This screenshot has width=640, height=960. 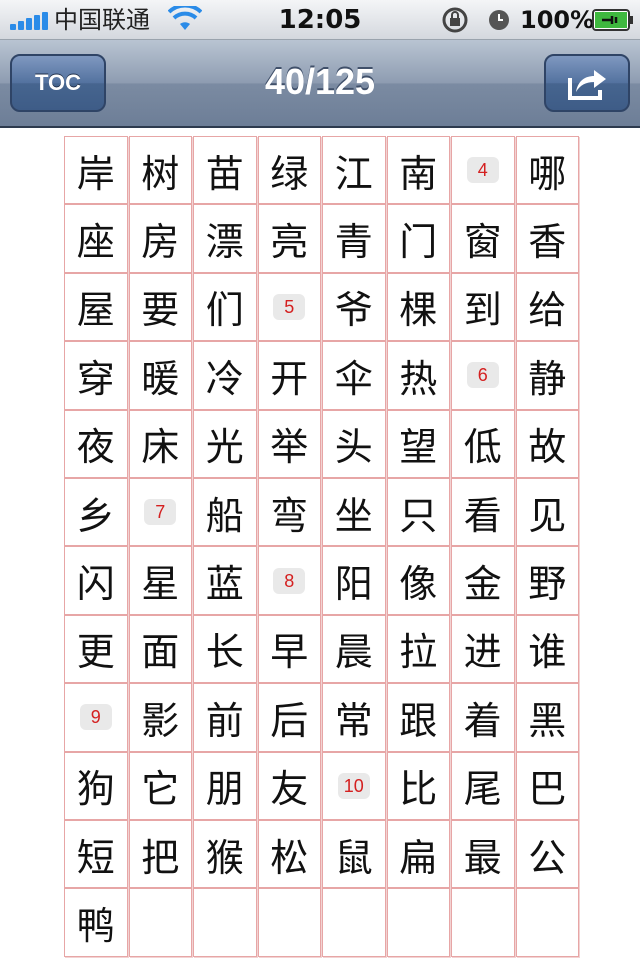 What do you see at coordinates (225, 512) in the screenshot?
I see `character-cell: 船` at bounding box center [225, 512].